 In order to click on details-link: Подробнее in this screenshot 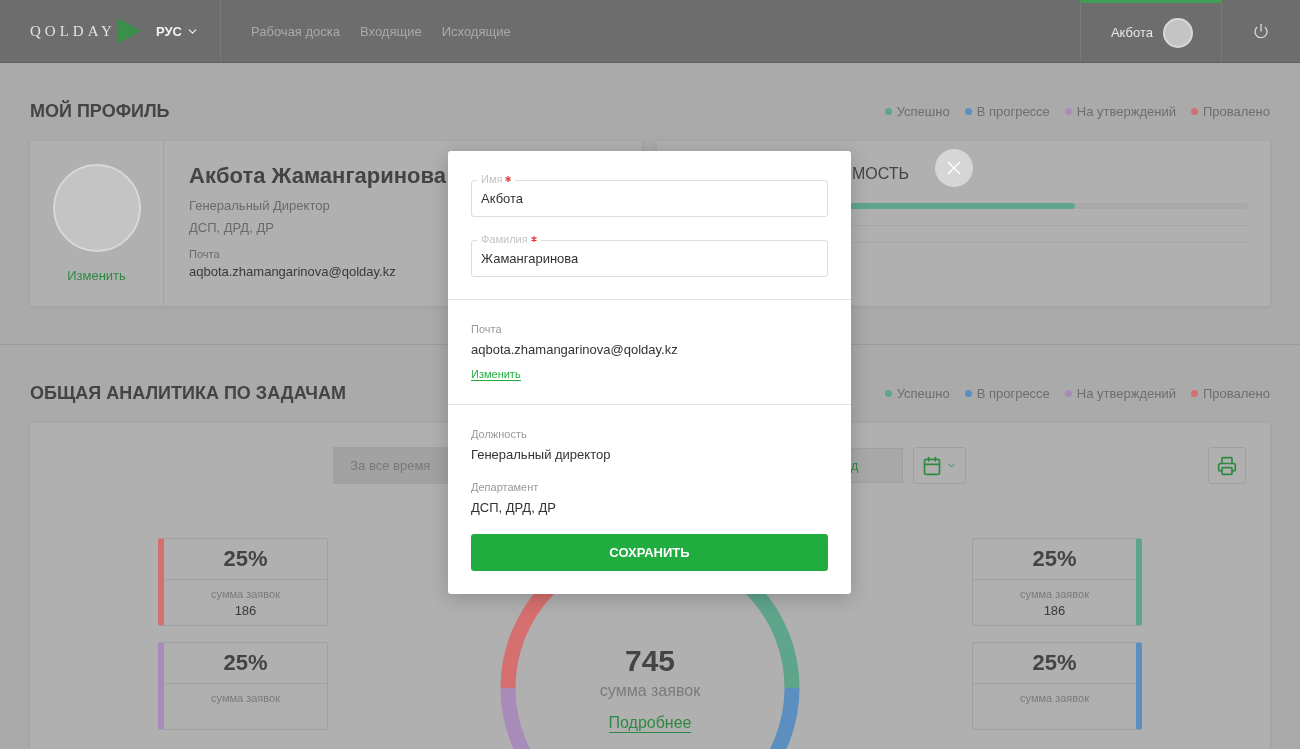, I will do `click(650, 723)`.